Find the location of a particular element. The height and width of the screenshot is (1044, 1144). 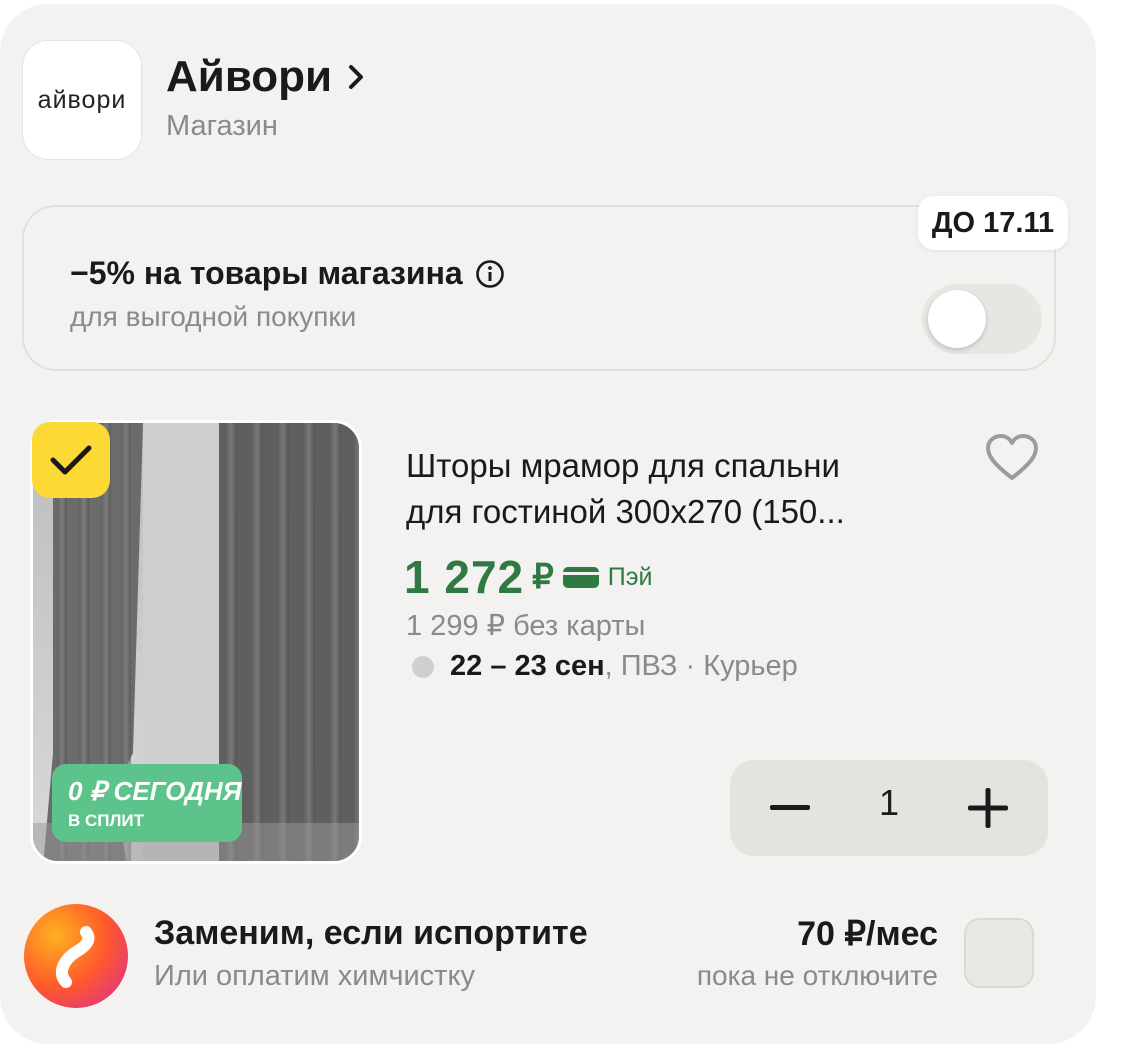

store-name-link: Айвори is located at coordinates (266, 77).